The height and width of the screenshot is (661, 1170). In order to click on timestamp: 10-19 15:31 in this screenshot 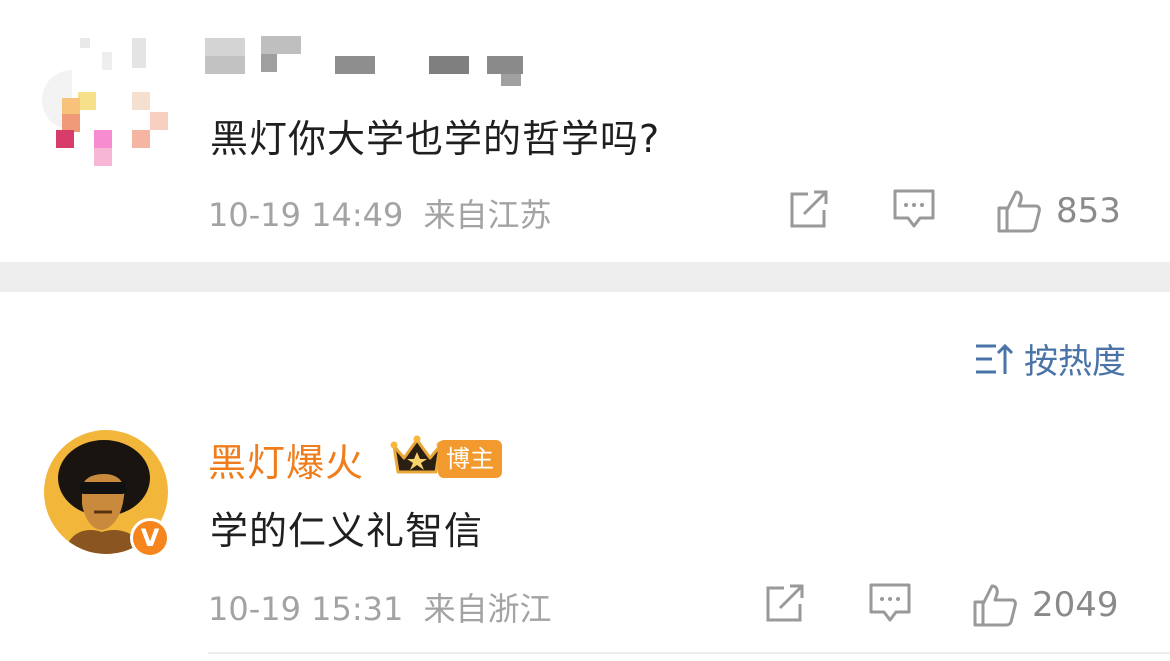, I will do `click(306, 609)`.